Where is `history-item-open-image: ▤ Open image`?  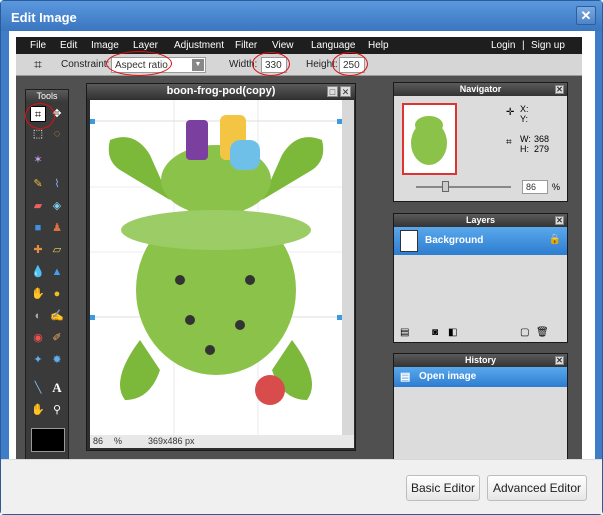
history-item-open-image: ▤ Open image is located at coordinates (480, 377).